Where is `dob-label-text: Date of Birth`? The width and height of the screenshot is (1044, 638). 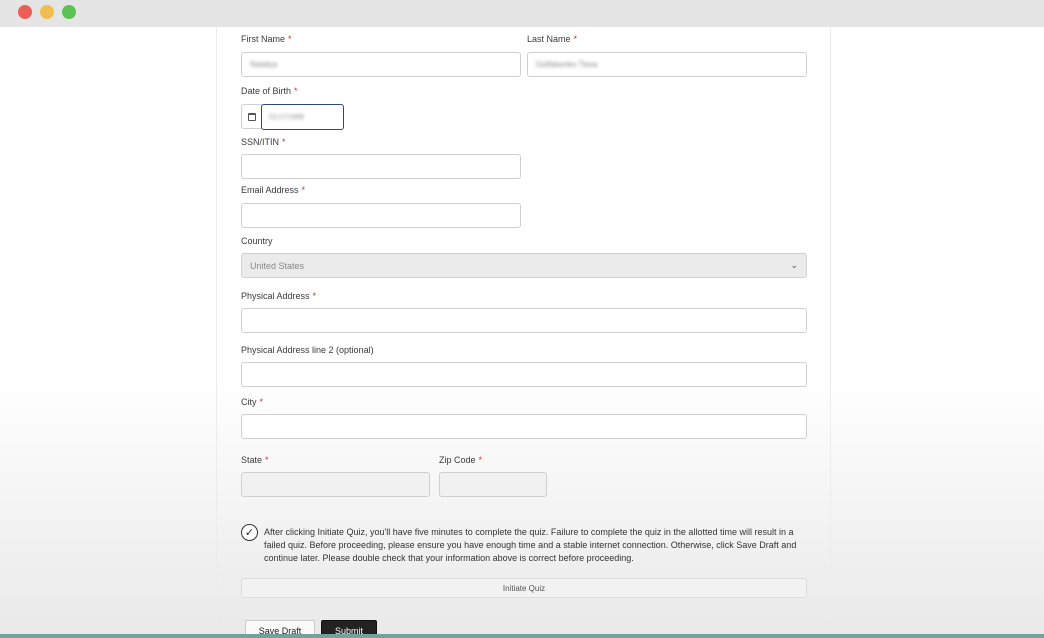 dob-label-text: Date of Birth is located at coordinates (266, 91).